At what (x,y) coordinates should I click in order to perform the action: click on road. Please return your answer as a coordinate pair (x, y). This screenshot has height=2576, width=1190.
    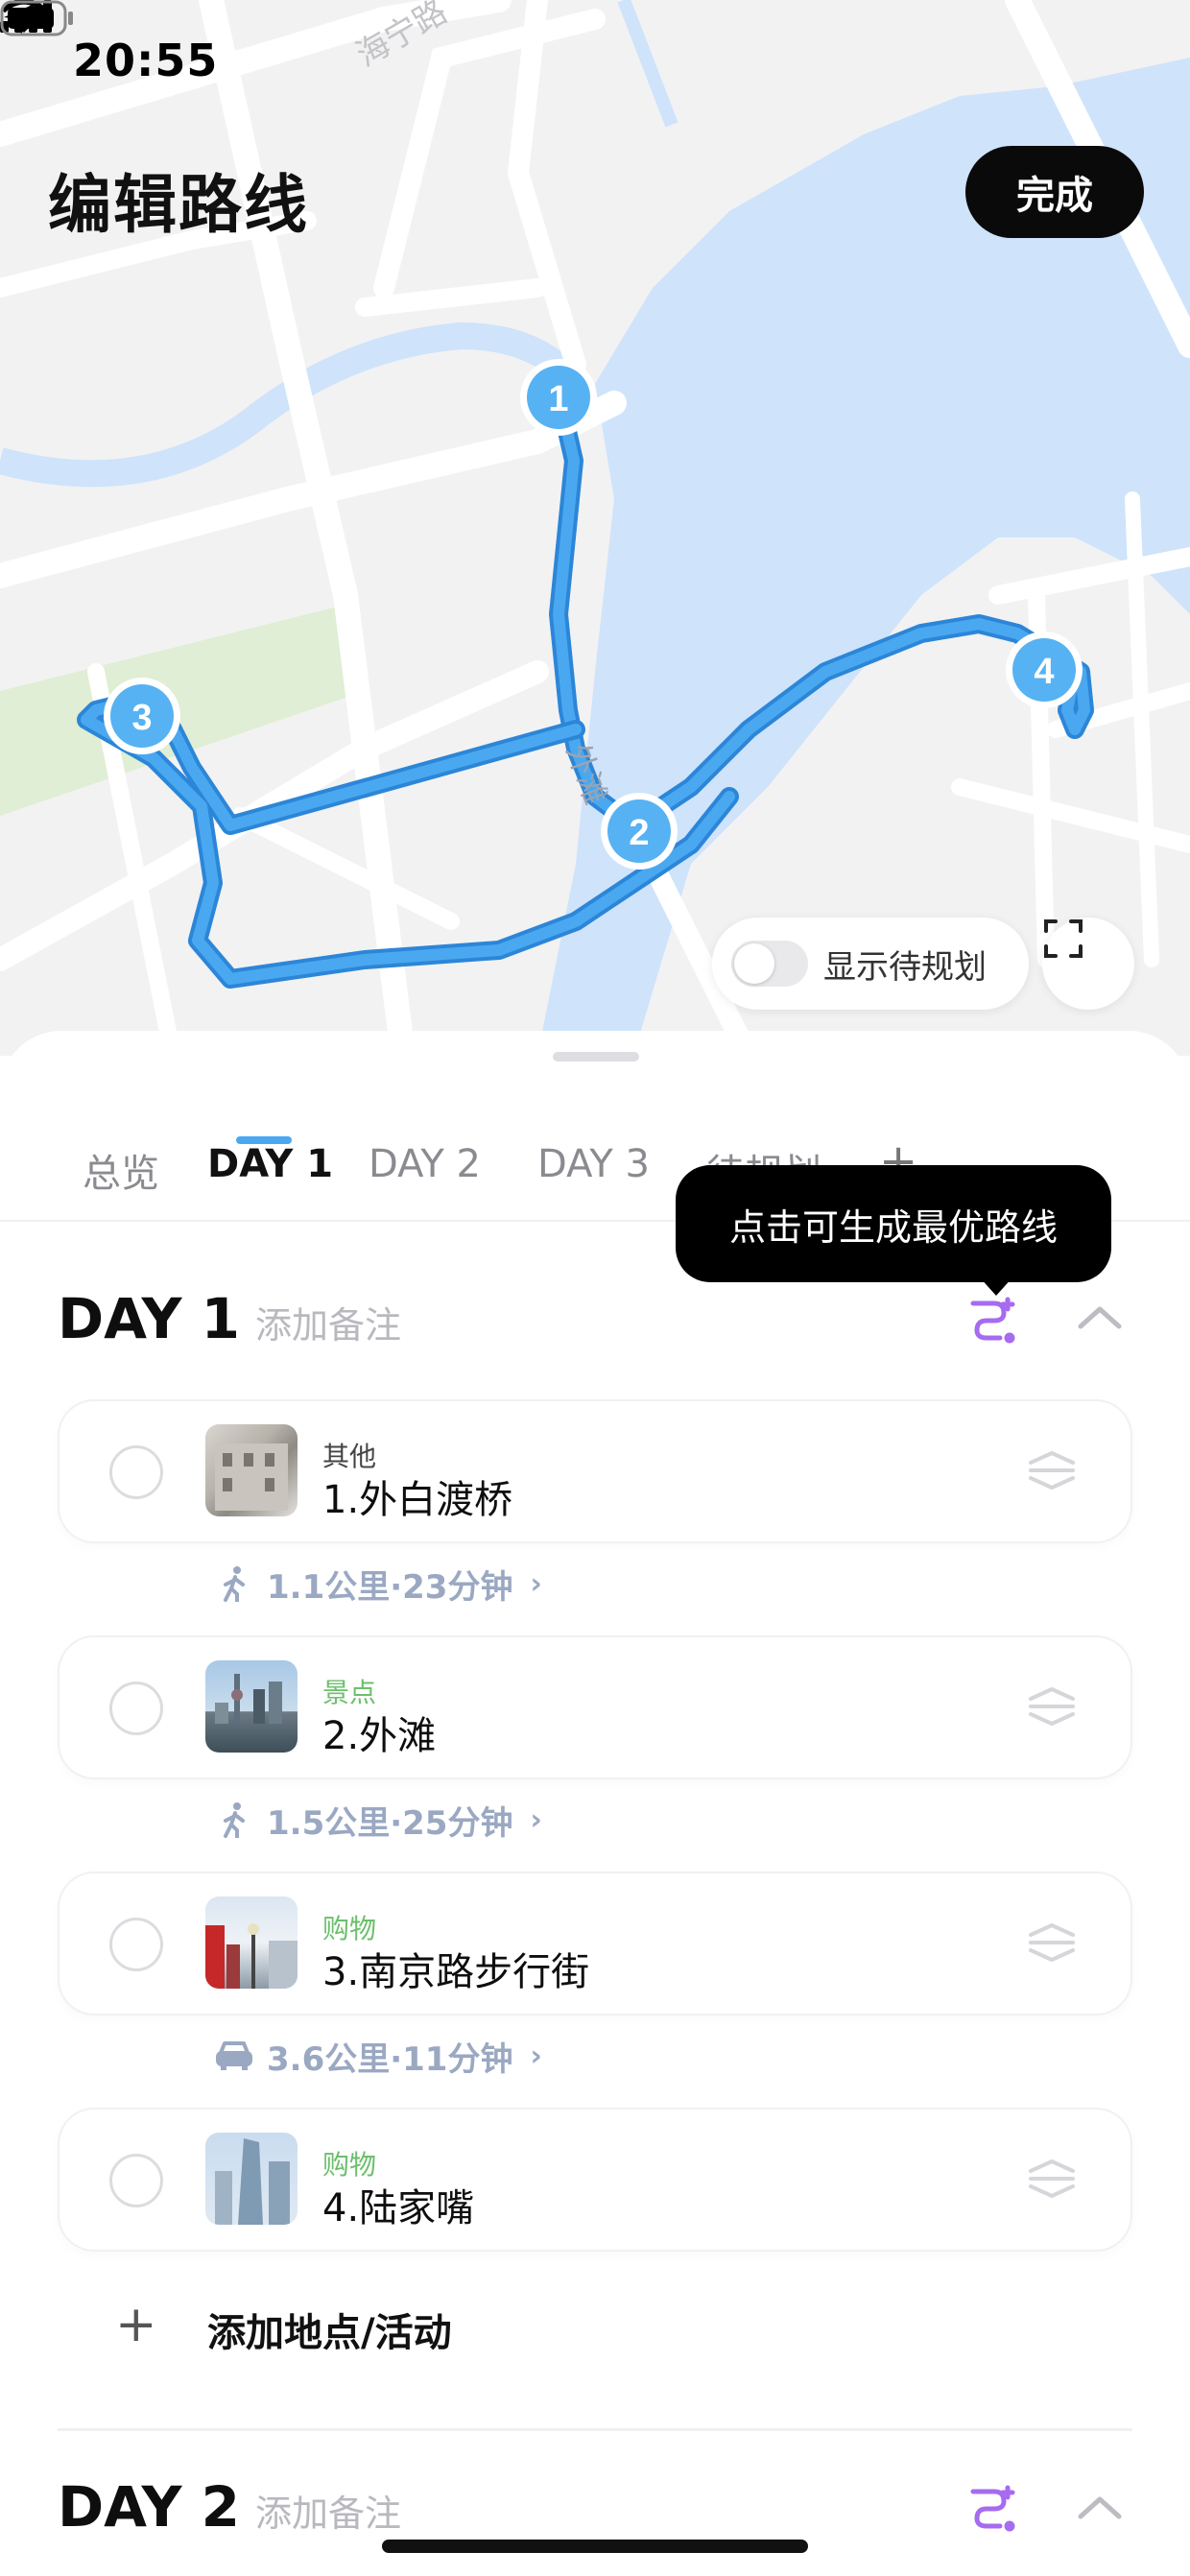
    Looking at the image, I should click on (346, 868).